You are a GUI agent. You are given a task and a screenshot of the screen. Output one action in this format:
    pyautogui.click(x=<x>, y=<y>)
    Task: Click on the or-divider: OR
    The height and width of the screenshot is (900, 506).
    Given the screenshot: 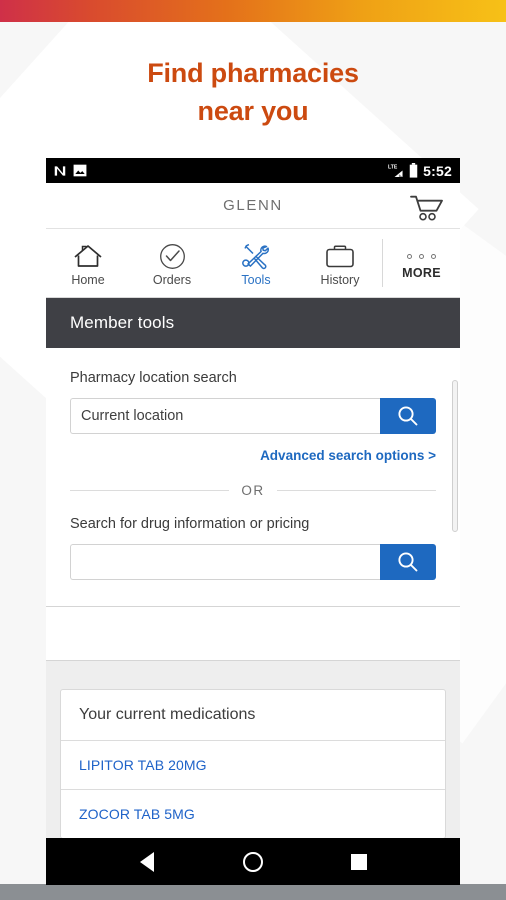 What is the action you would take?
    pyautogui.click(x=253, y=490)
    